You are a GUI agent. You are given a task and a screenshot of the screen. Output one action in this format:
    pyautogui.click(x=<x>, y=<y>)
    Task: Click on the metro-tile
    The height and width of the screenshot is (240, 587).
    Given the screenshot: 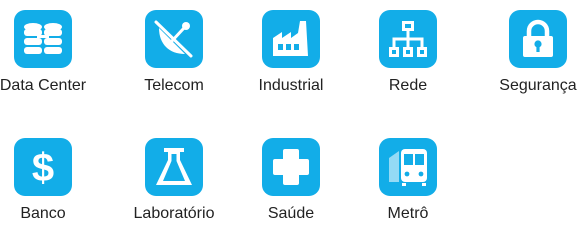 What is the action you would take?
    pyautogui.click(x=408, y=167)
    